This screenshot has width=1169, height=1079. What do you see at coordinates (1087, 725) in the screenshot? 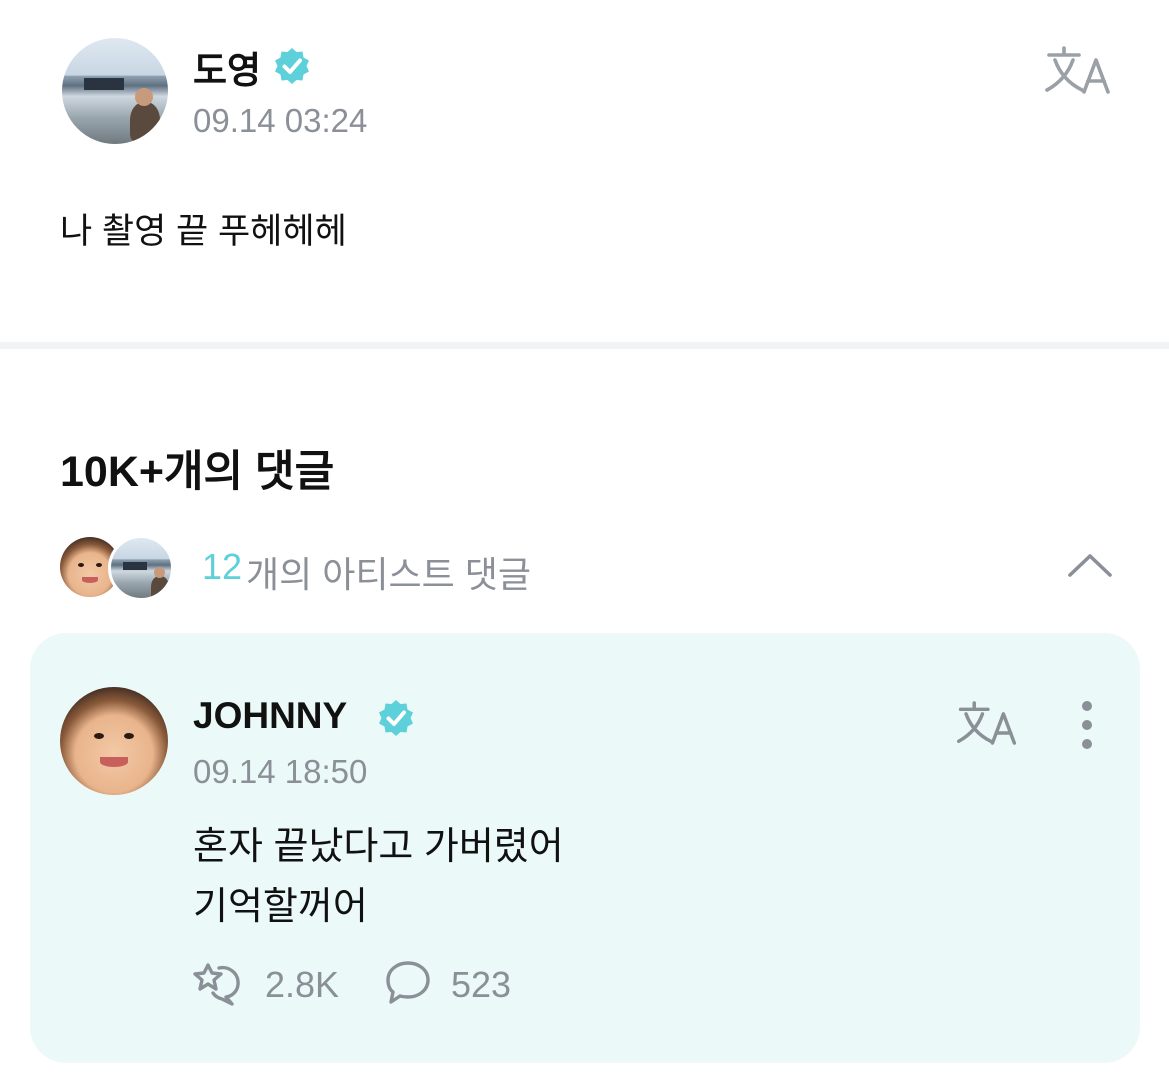
I see `more-options-icon` at bounding box center [1087, 725].